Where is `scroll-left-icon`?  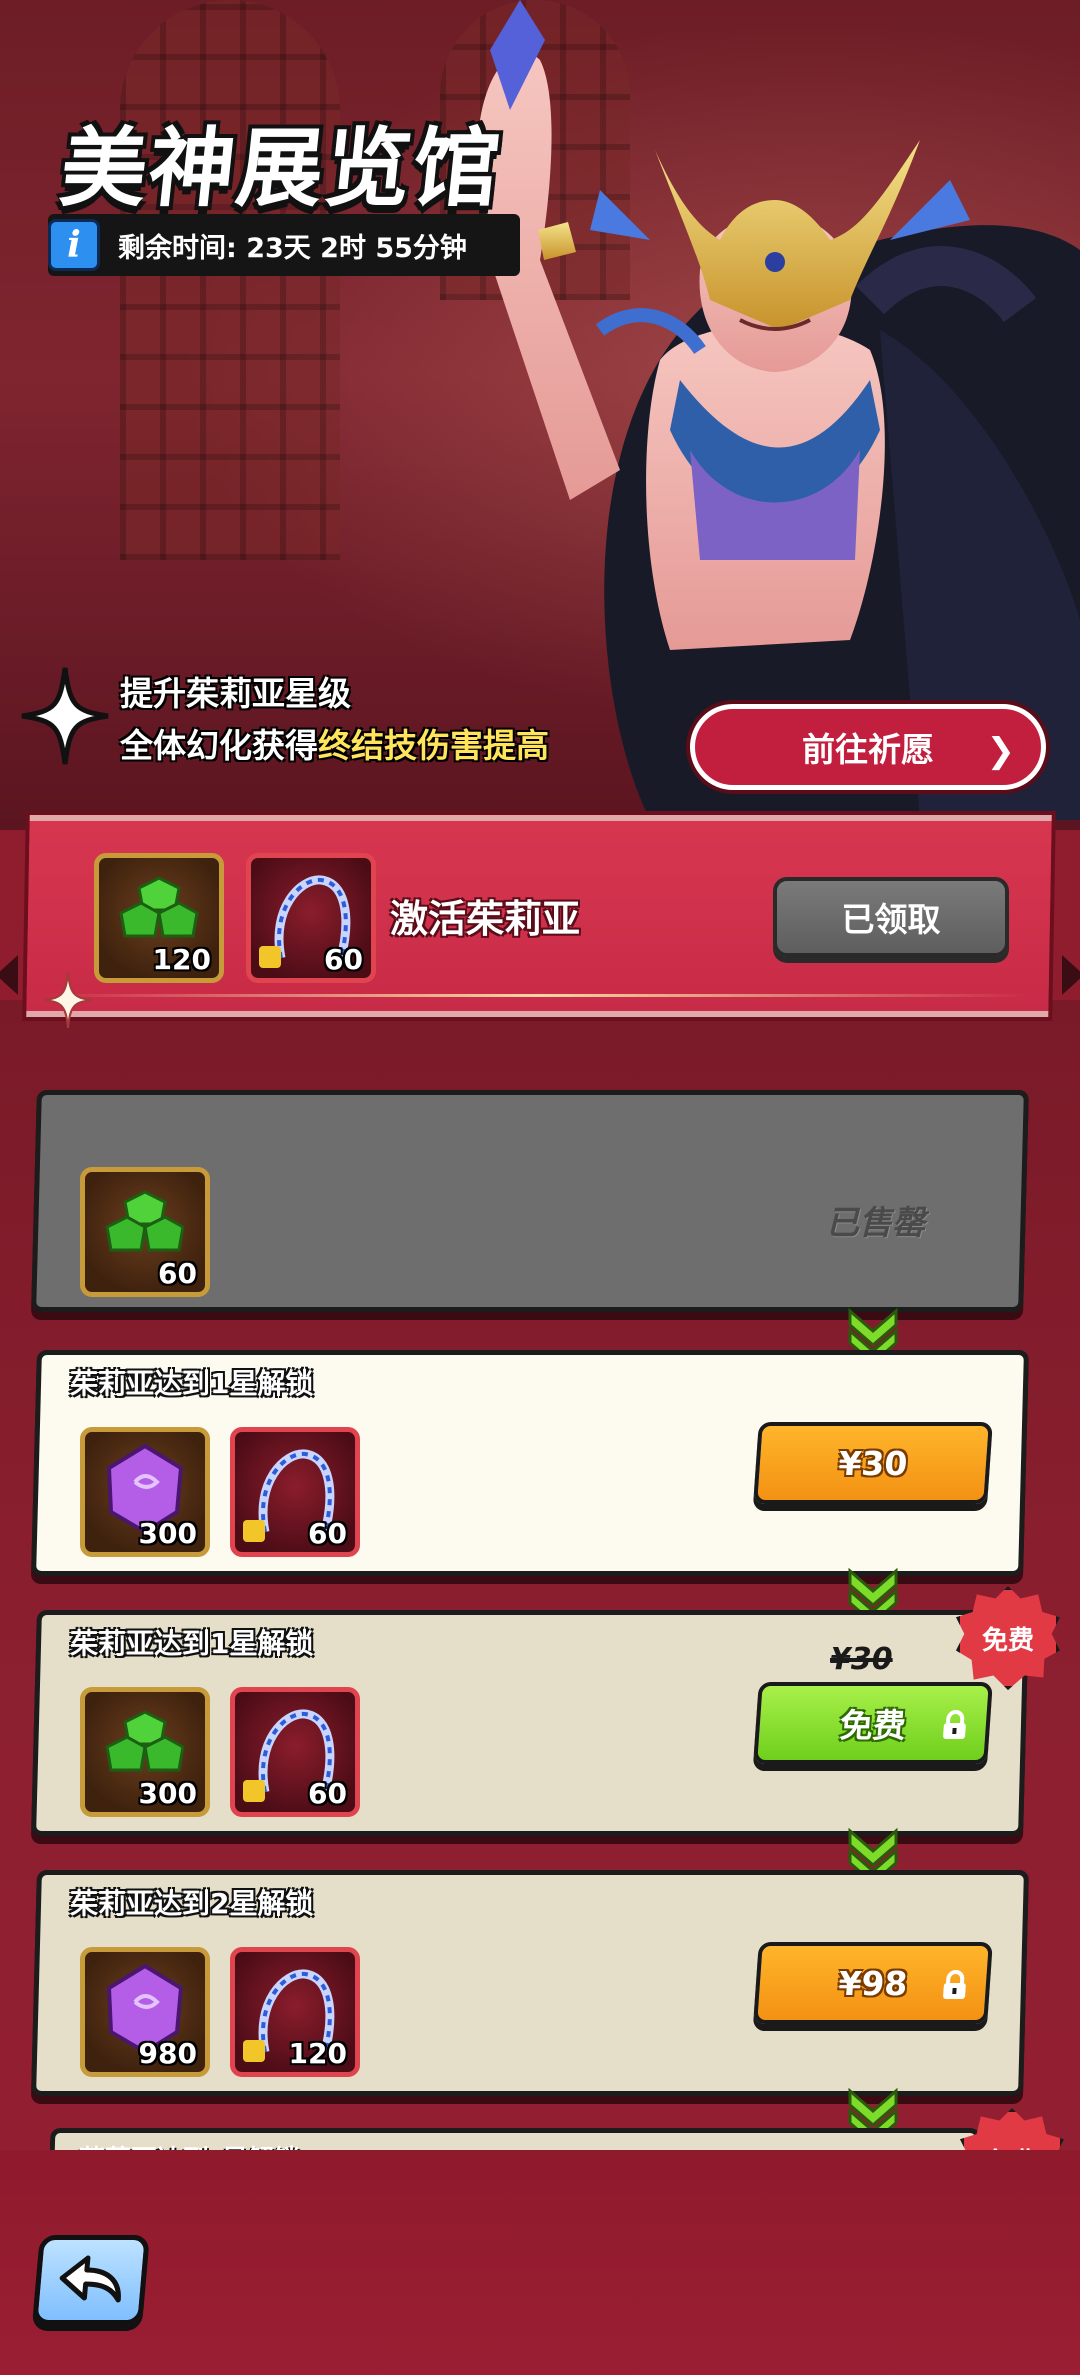 scroll-left-icon is located at coordinates (9, 975).